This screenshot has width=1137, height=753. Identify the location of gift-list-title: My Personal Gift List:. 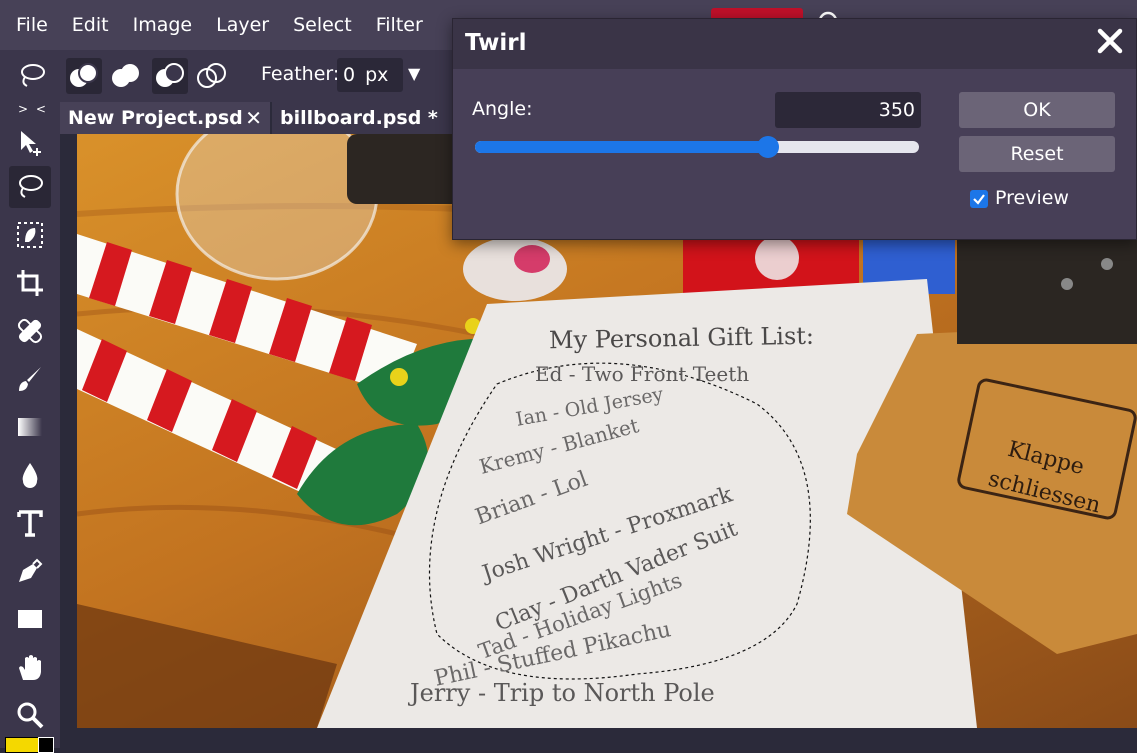
(681, 338).